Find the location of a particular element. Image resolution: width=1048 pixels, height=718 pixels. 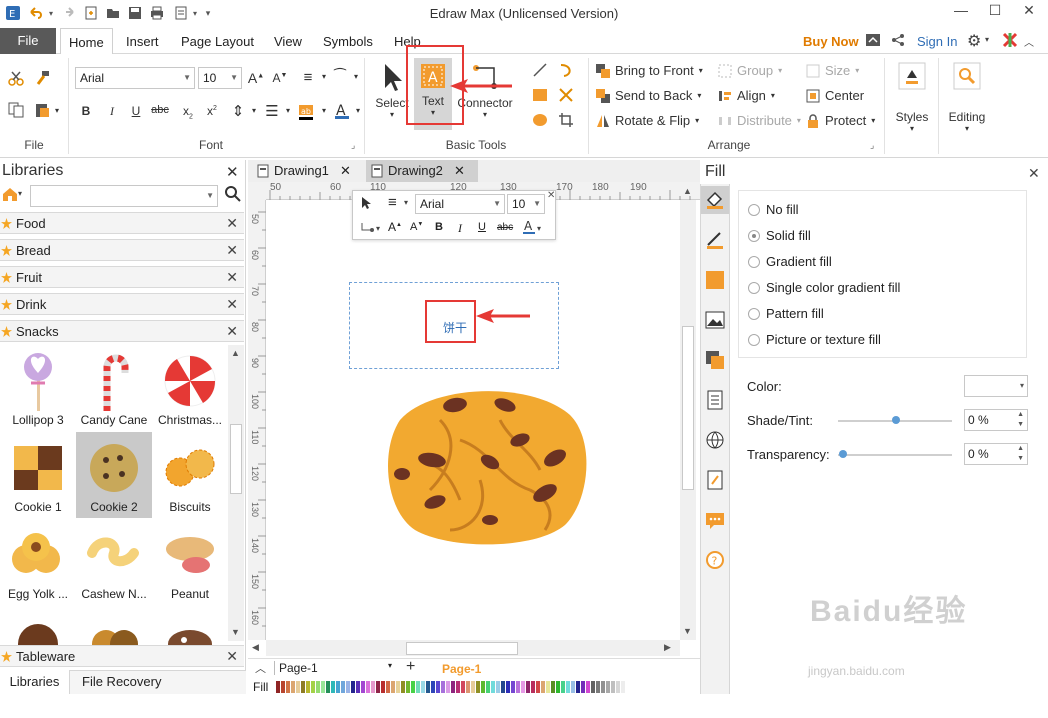

scroll-down-icon: ▼ is located at coordinates (687, 631).